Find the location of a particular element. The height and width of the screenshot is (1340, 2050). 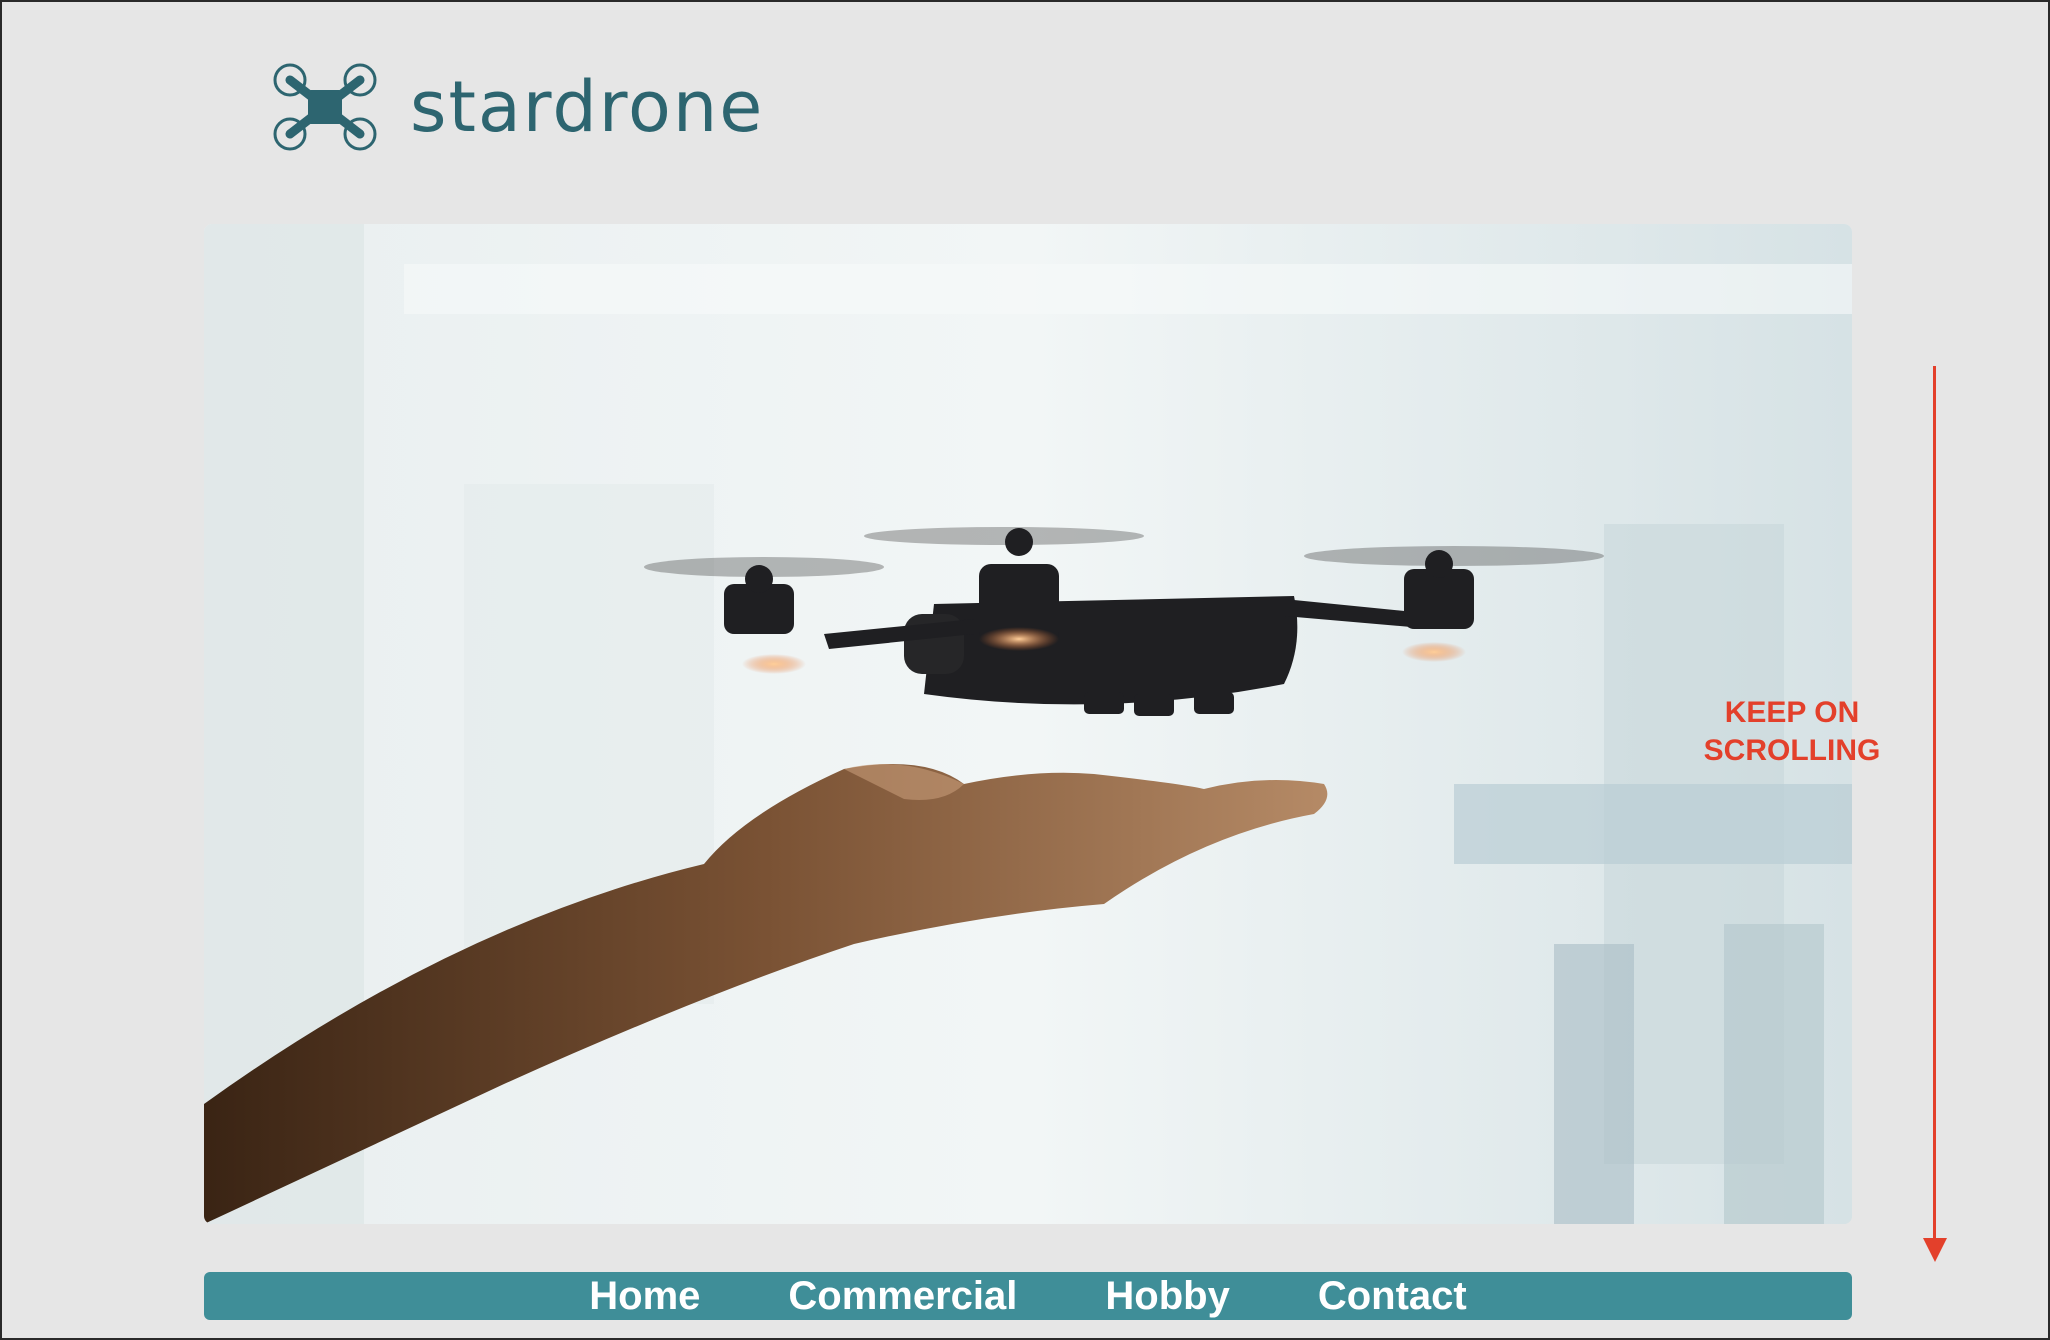

site-logo: stardrone is located at coordinates (516, 107).